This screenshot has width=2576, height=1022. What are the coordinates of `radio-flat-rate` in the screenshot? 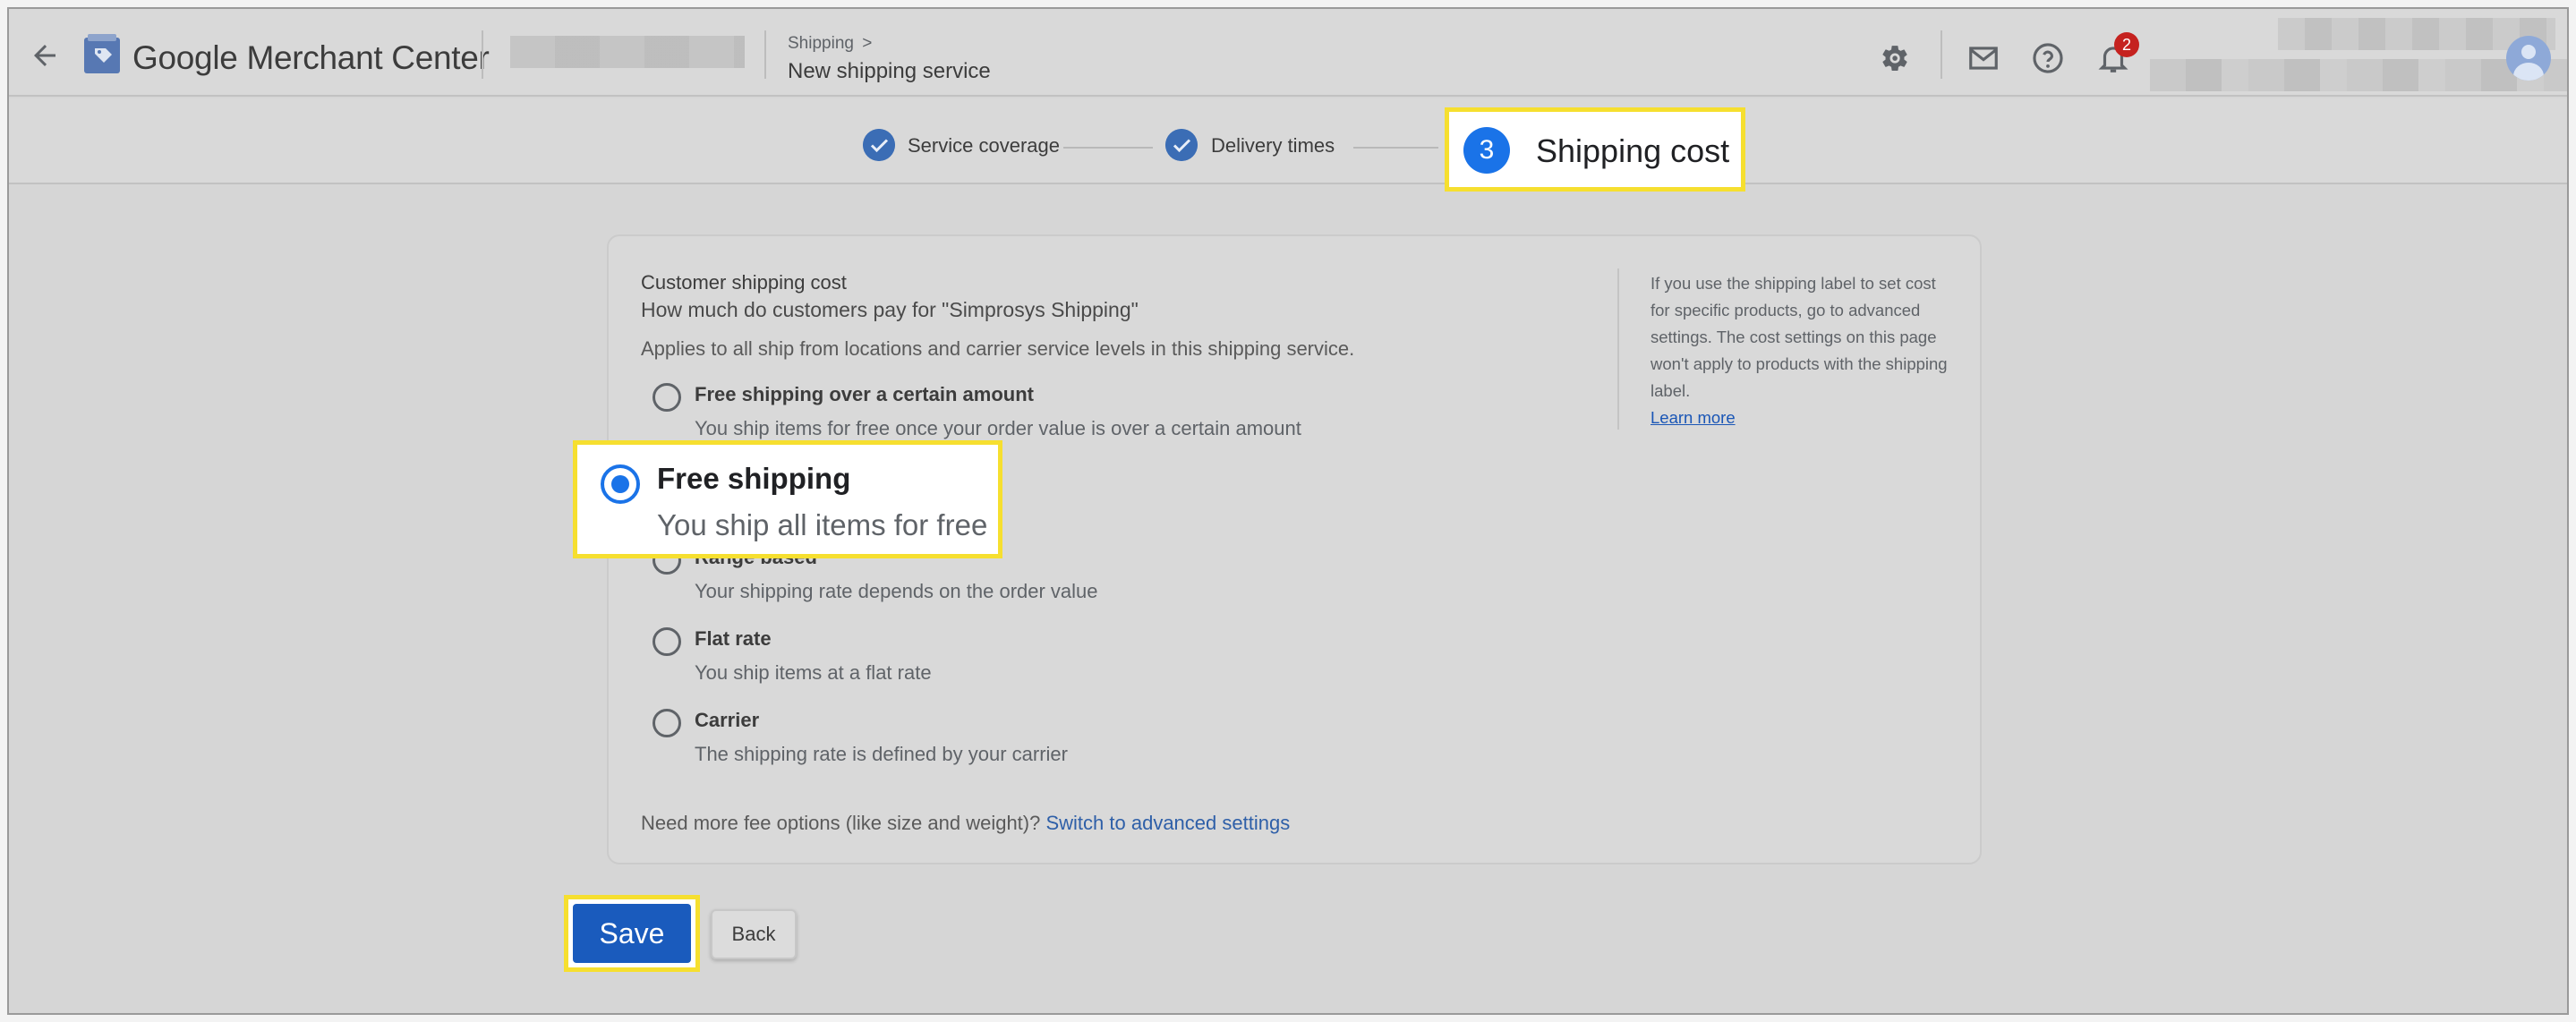 It's located at (667, 641).